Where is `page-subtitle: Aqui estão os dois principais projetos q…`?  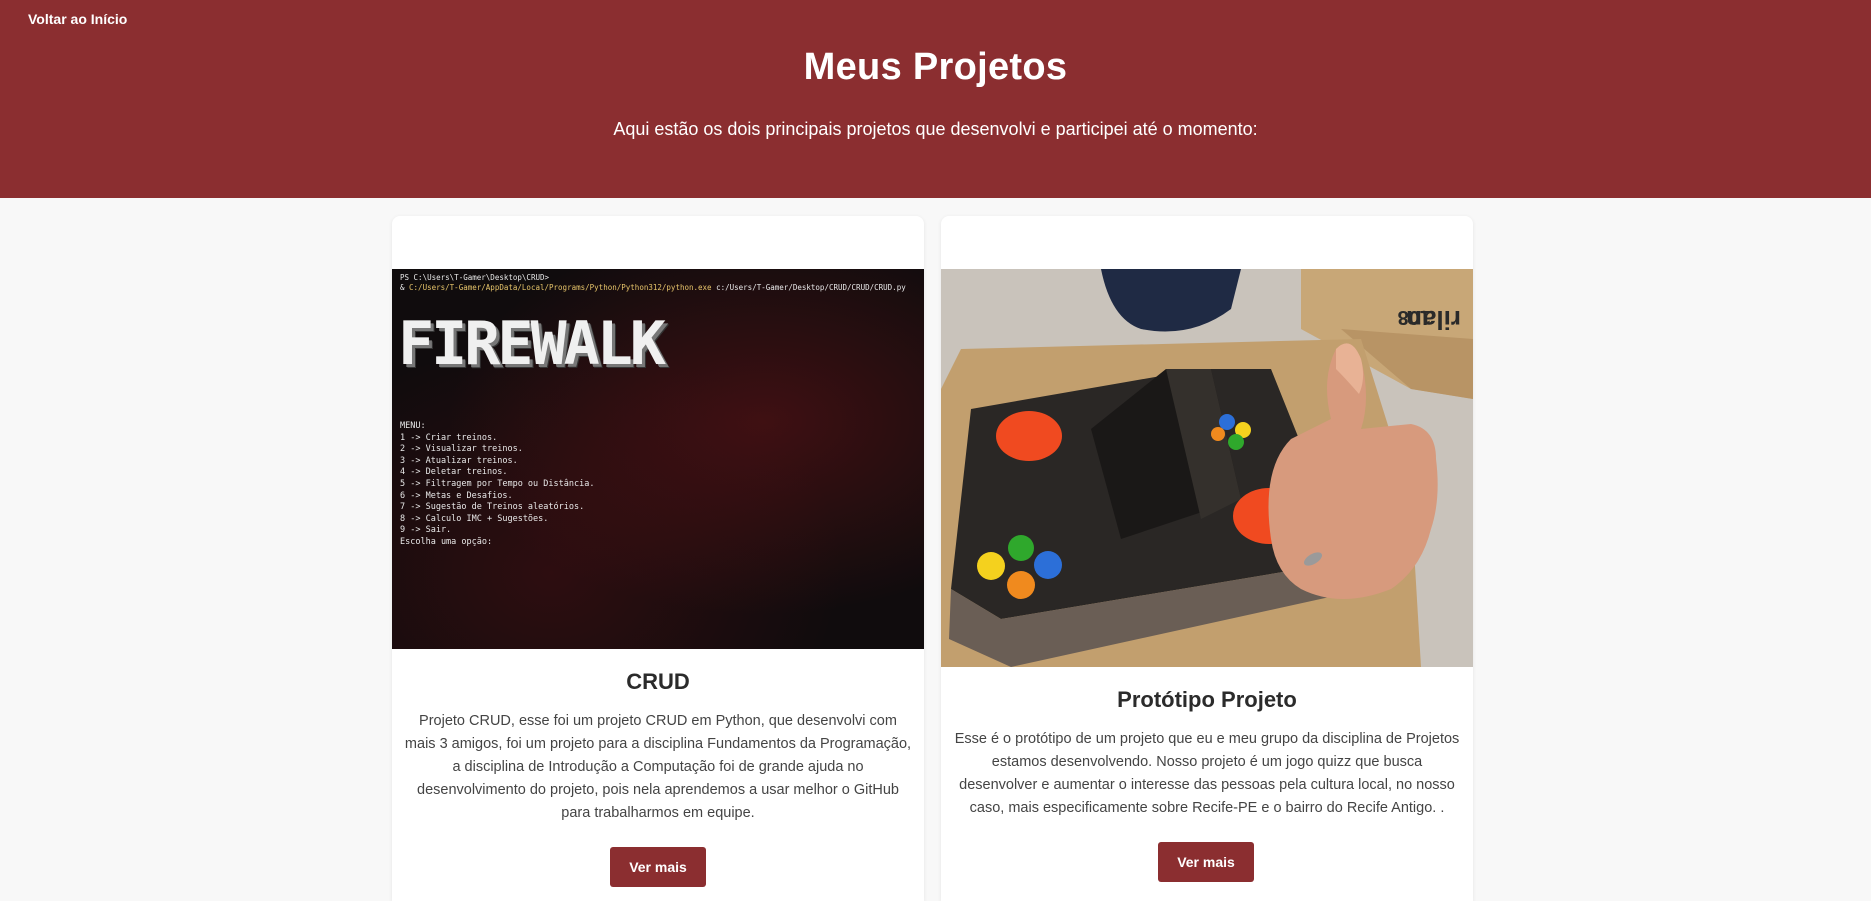 page-subtitle: Aqui estão os dois principais projetos q… is located at coordinates (935, 129).